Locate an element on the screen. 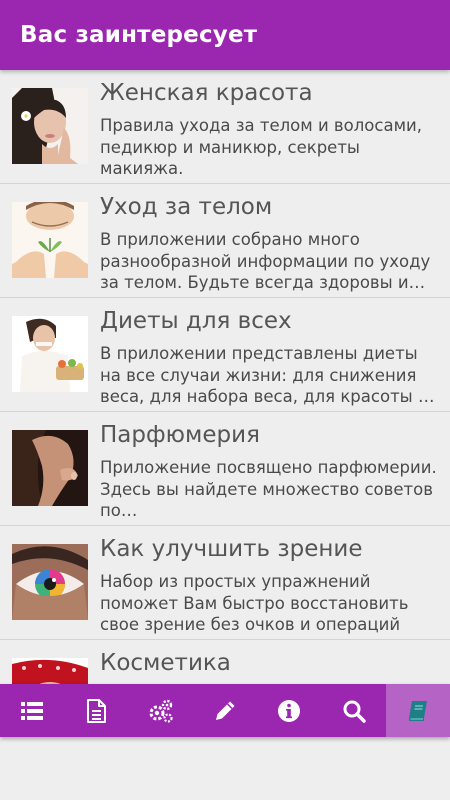  nav-catalog-button is located at coordinates (417, 710).